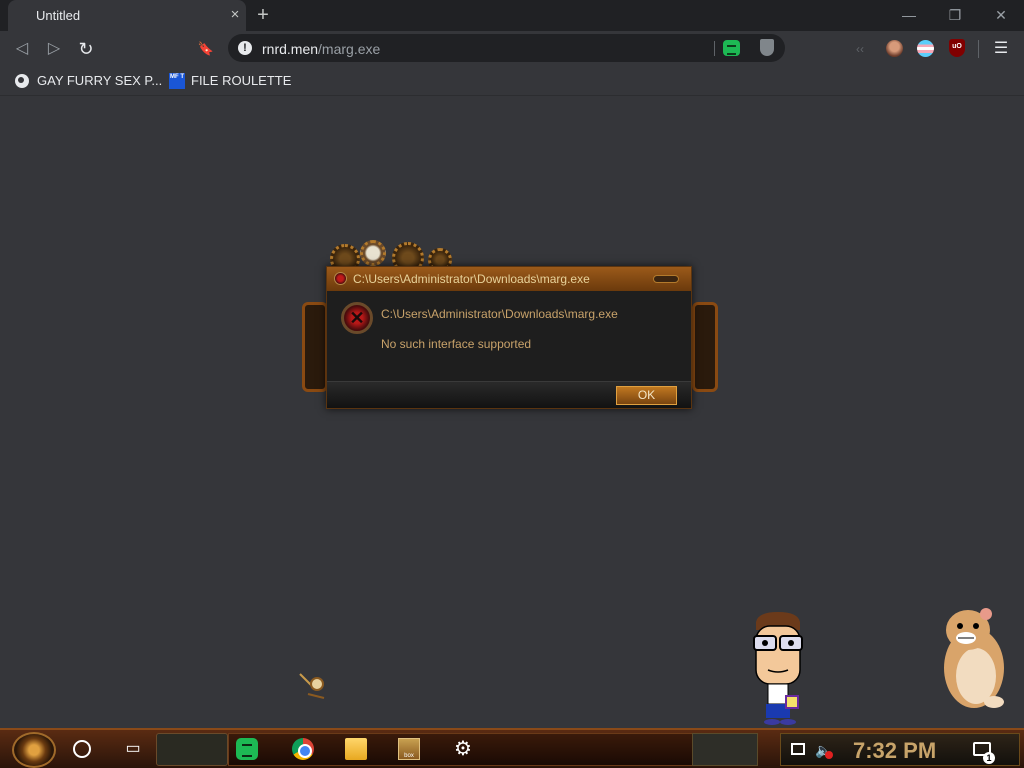 This screenshot has height=768, width=1024. What do you see at coordinates (974, 658) in the screenshot?
I see `hamster-character` at bounding box center [974, 658].